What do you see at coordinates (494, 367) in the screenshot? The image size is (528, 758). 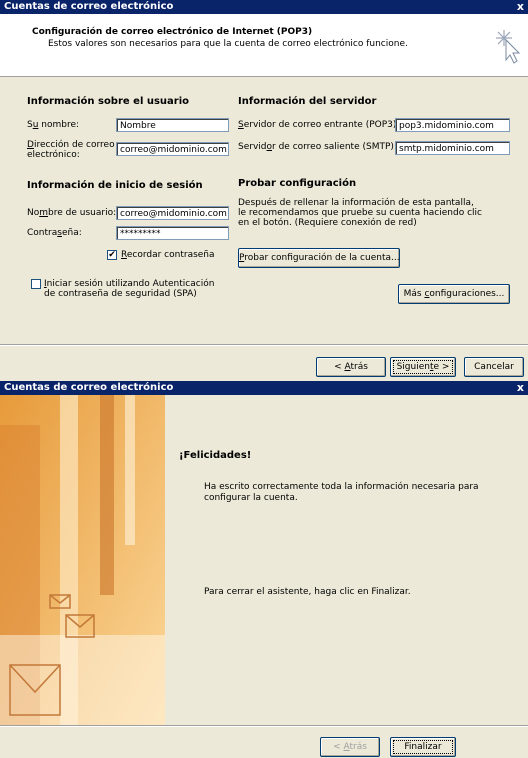 I see `cancel-button: Cancelar` at bounding box center [494, 367].